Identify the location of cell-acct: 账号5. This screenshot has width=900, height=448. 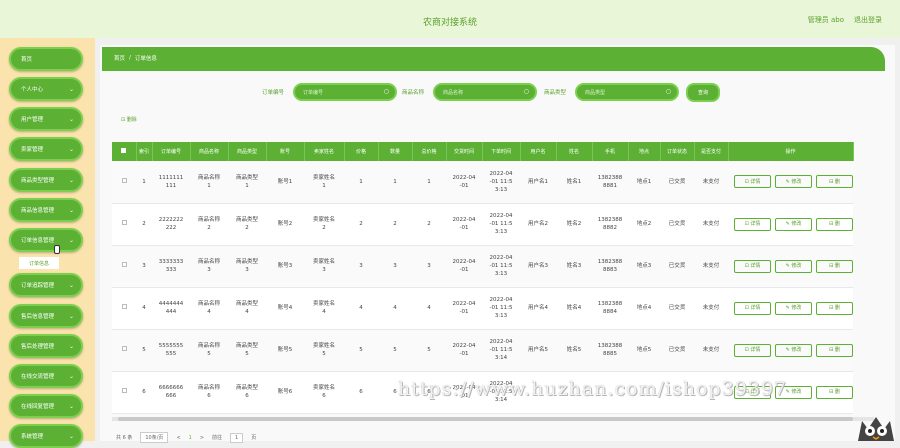
(285, 350).